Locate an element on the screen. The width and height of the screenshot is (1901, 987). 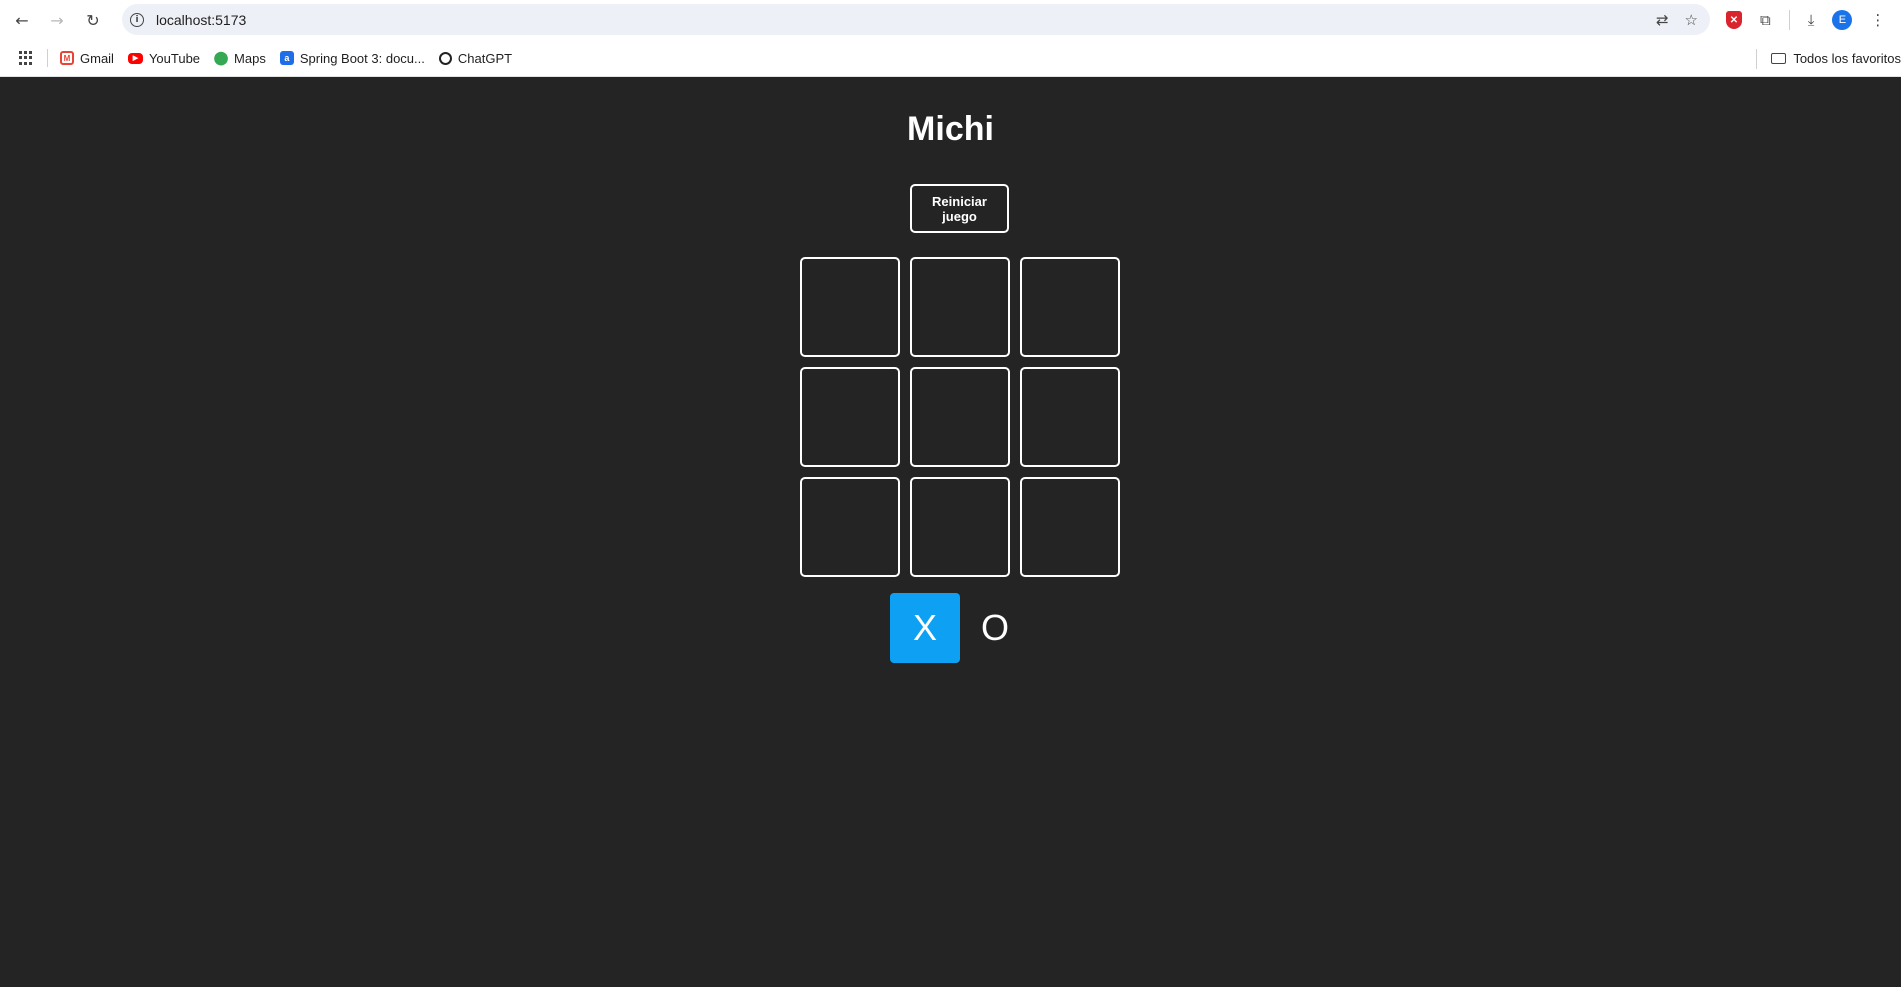
bookmarks-divider is located at coordinates (47, 58).